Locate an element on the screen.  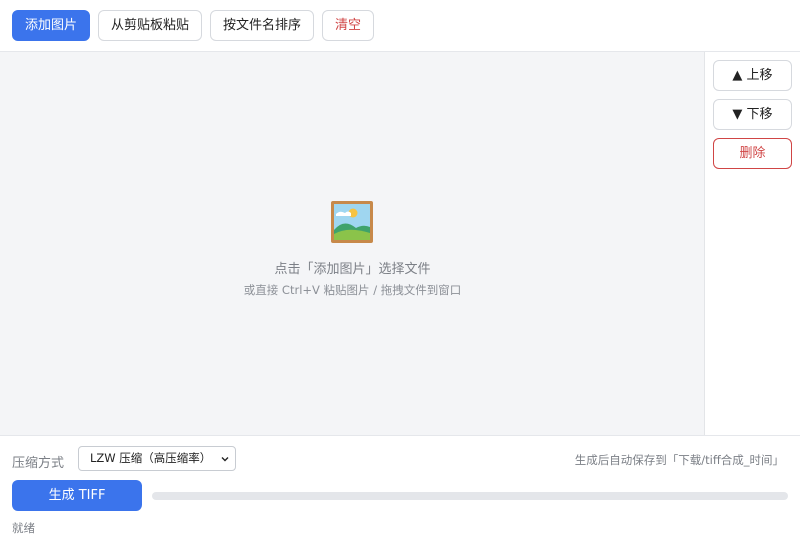
generate-tiff-button: 生成 TIFF is located at coordinates (77, 495).